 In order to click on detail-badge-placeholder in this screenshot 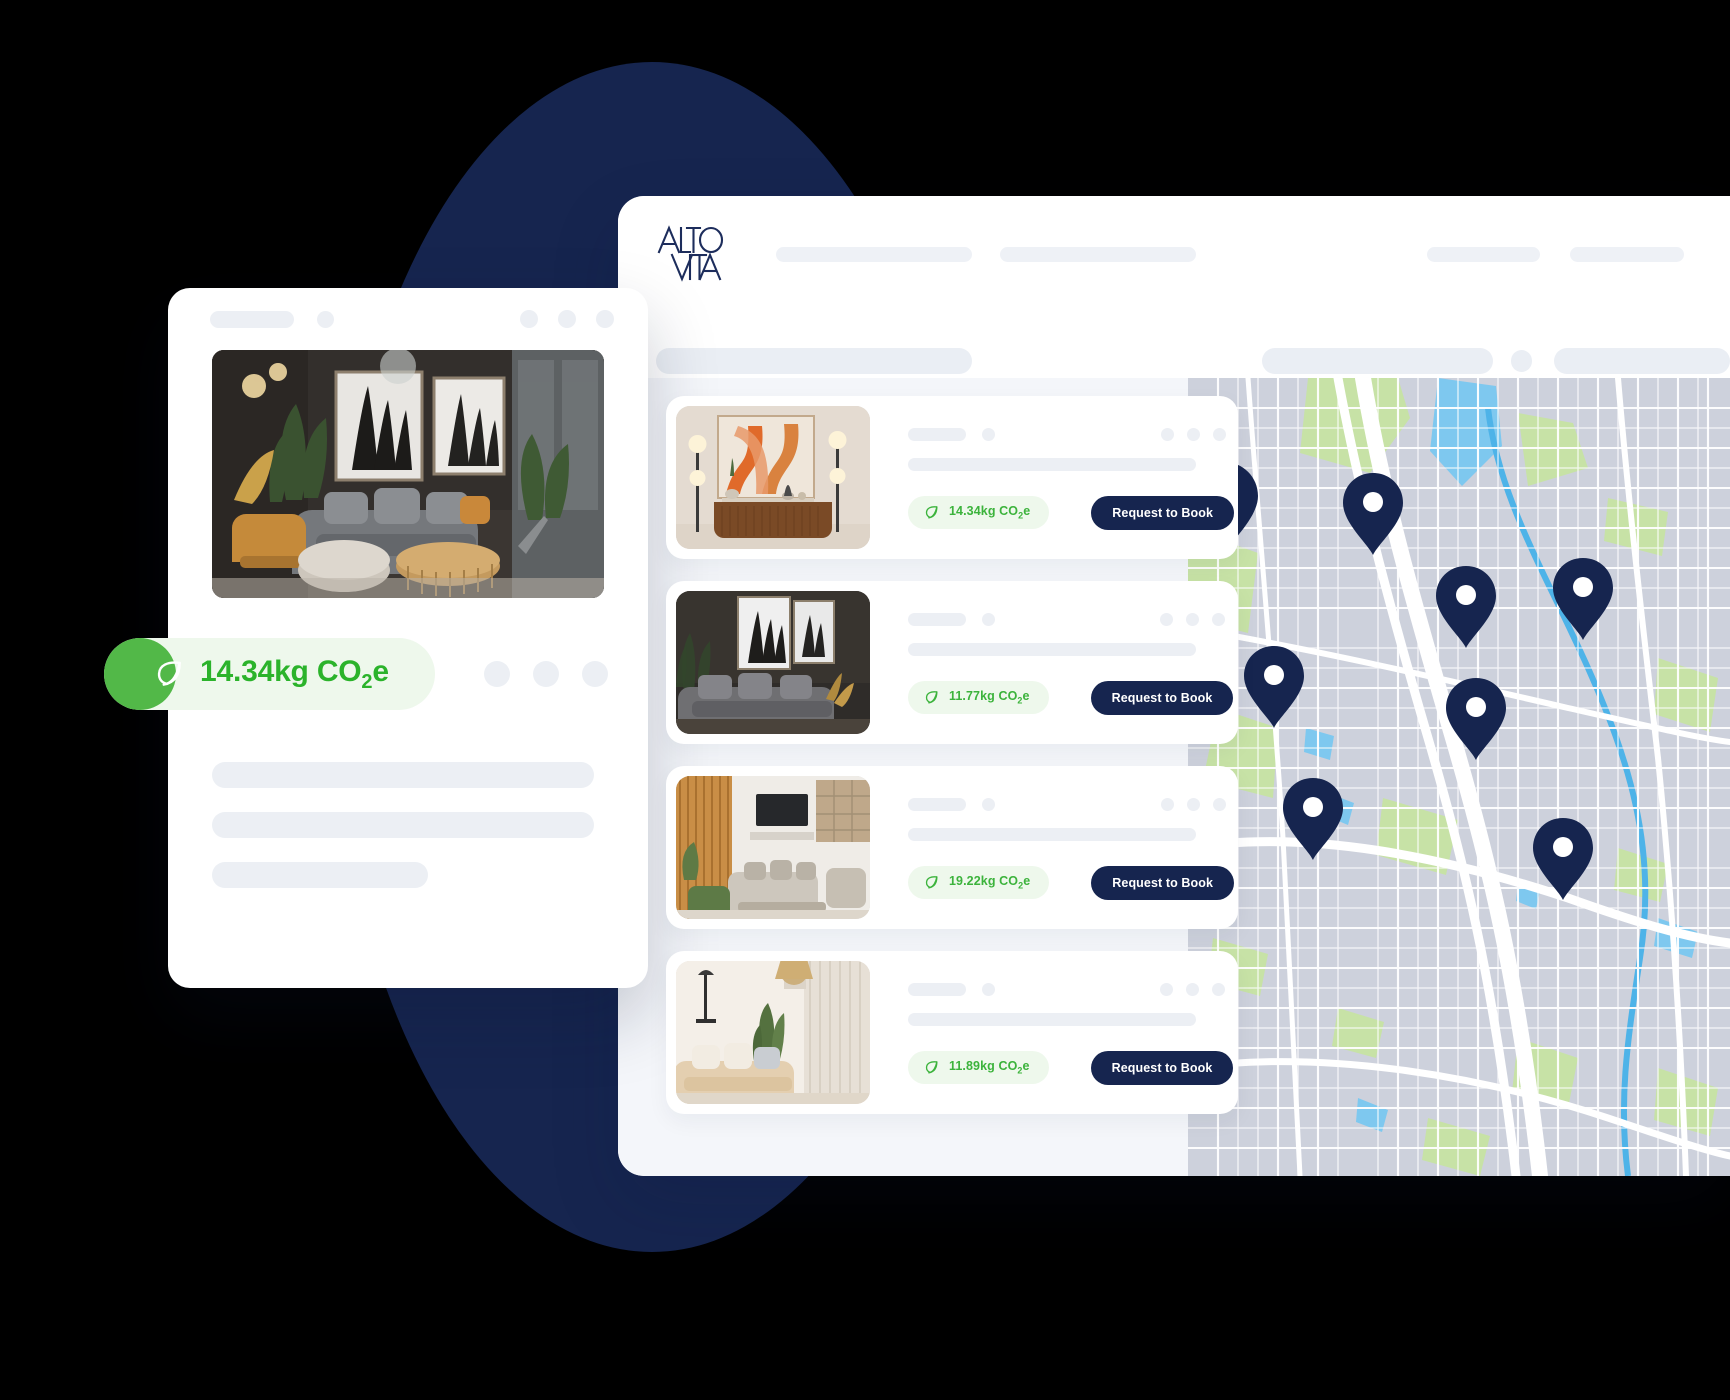, I will do `click(325, 319)`.